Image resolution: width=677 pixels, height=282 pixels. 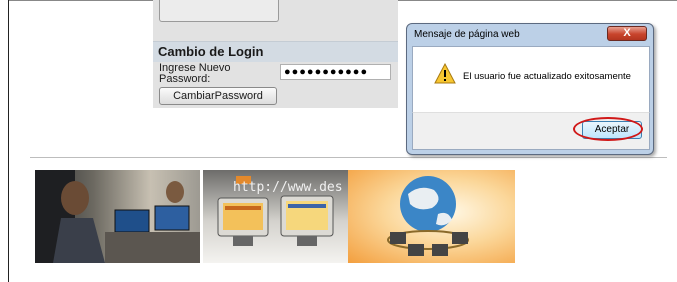 What do you see at coordinates (608, 129) in the screenshot?
I see `highlight-circle` at bounding box center [608, 129].